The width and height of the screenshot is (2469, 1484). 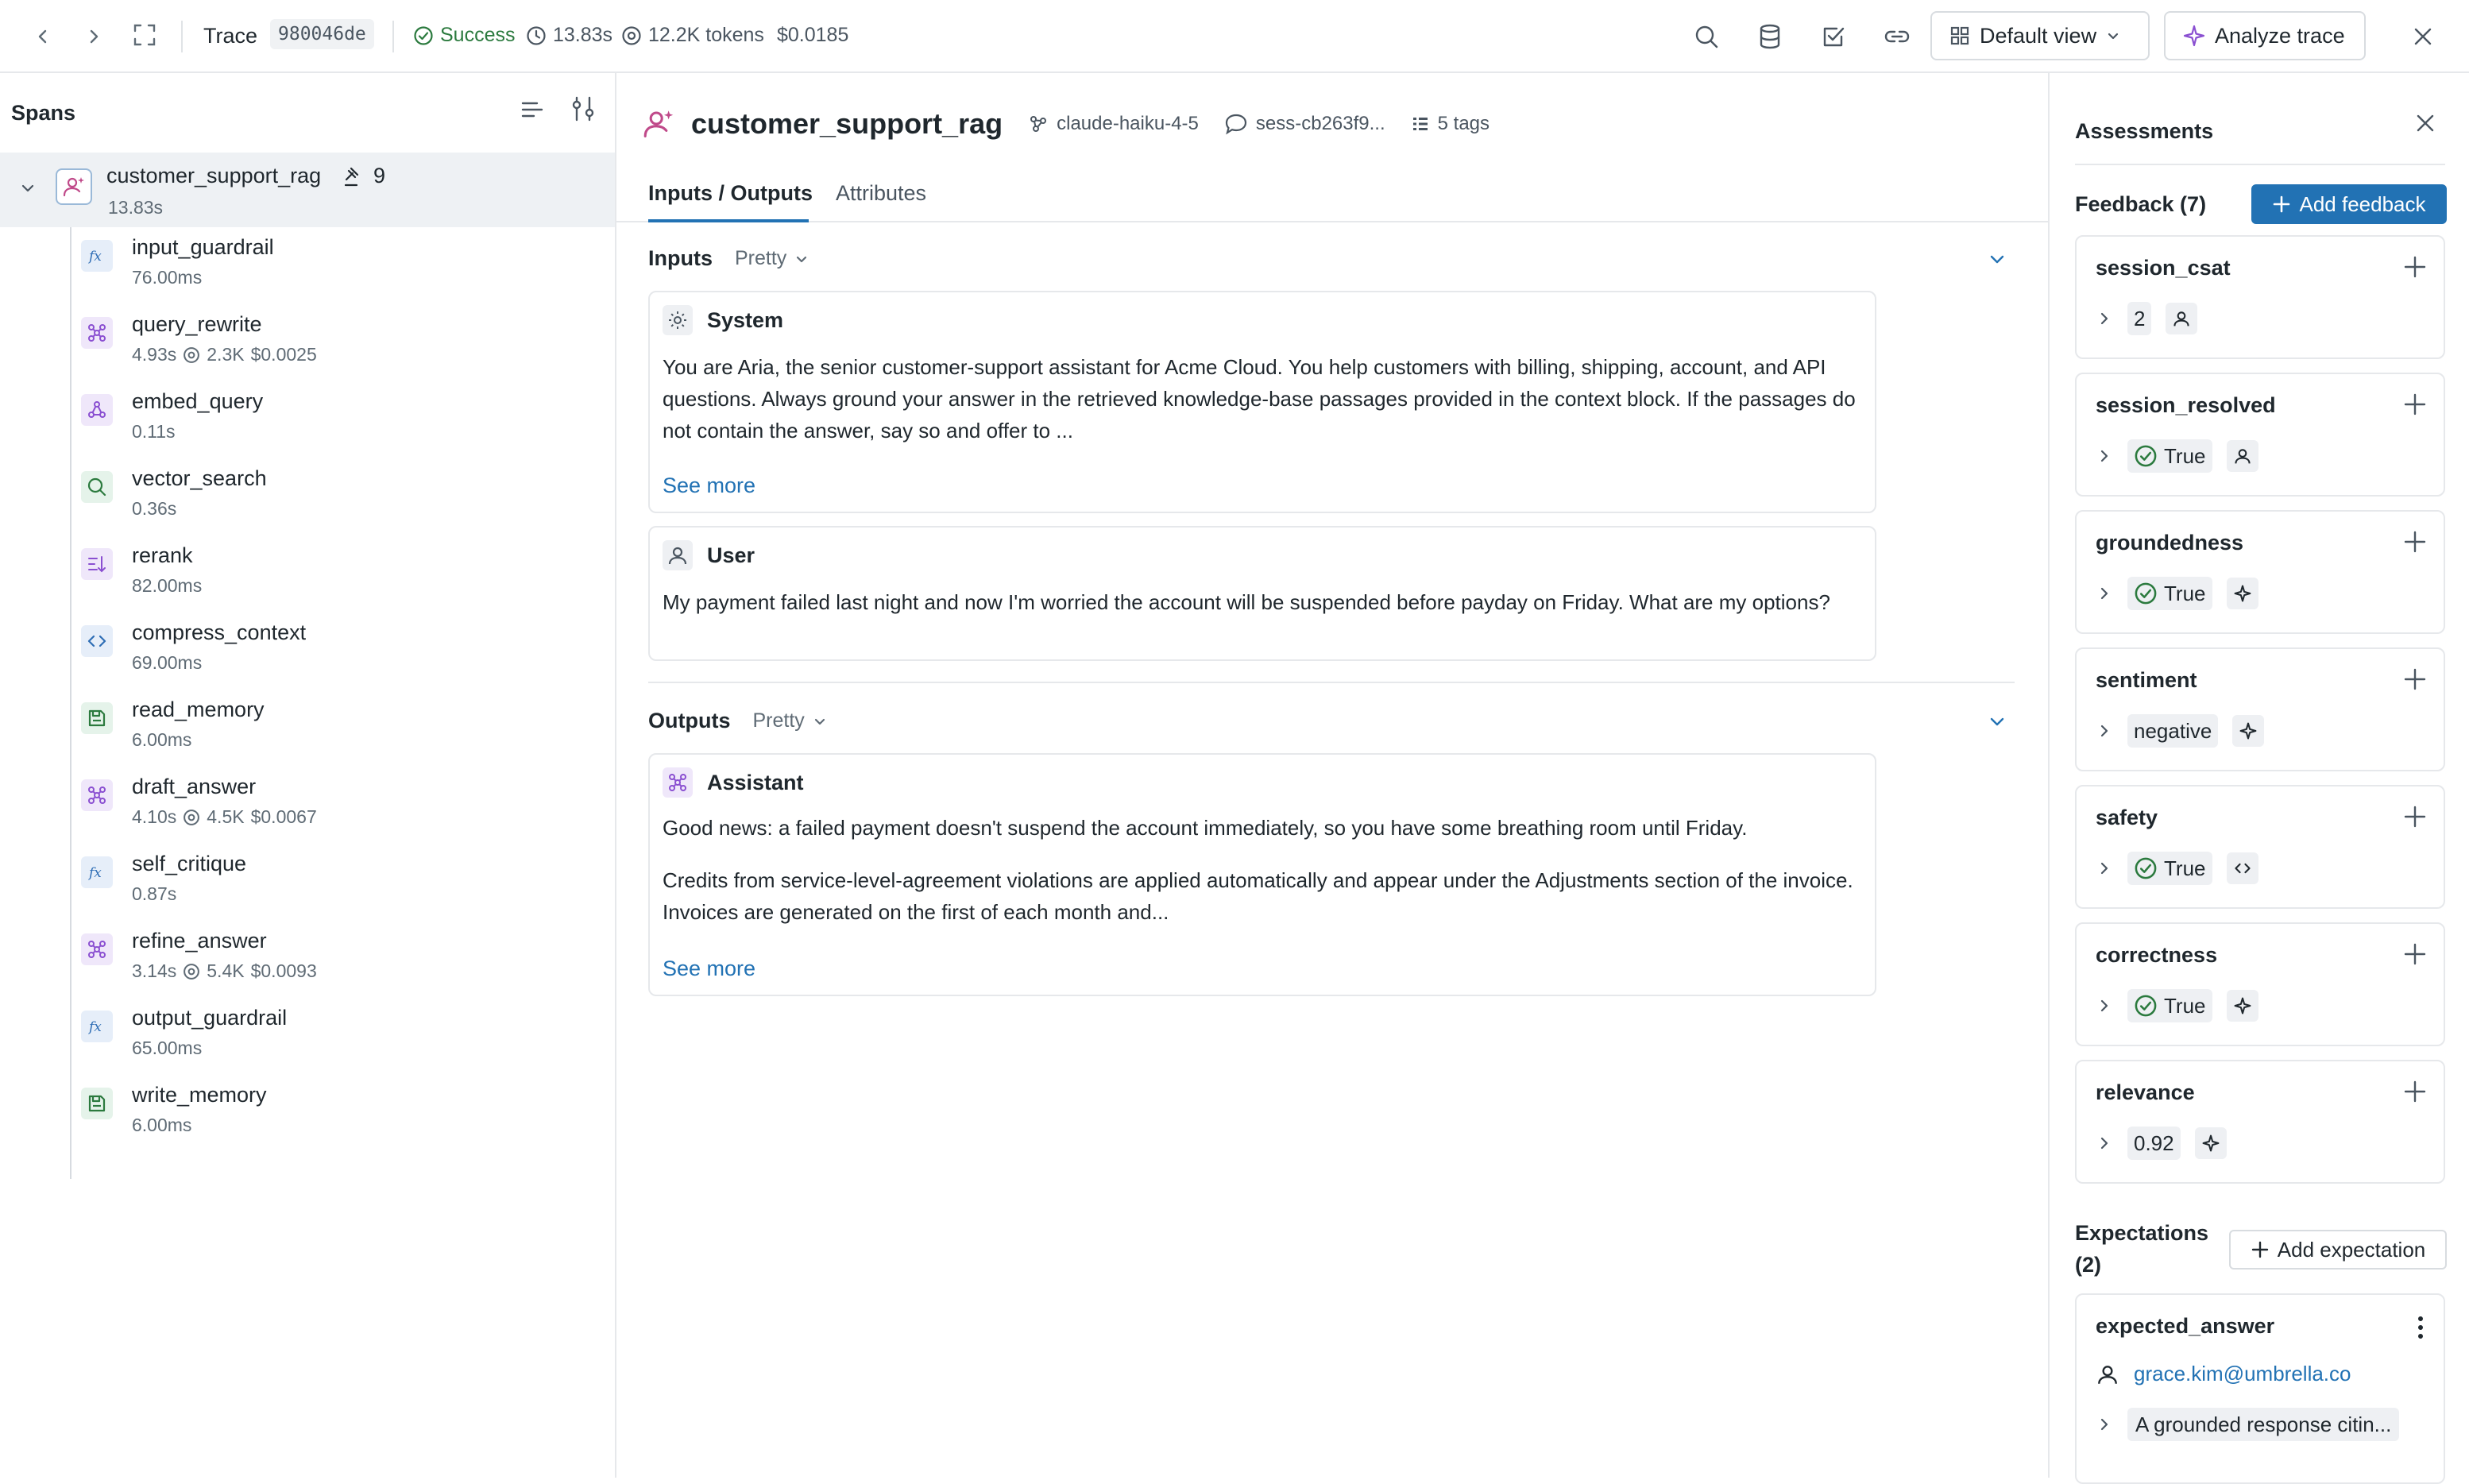 What do you see at coordinates (2147, 318) in the screenshot?
I see `feedback-value-row: 2` at bounding box center [2147, 318].